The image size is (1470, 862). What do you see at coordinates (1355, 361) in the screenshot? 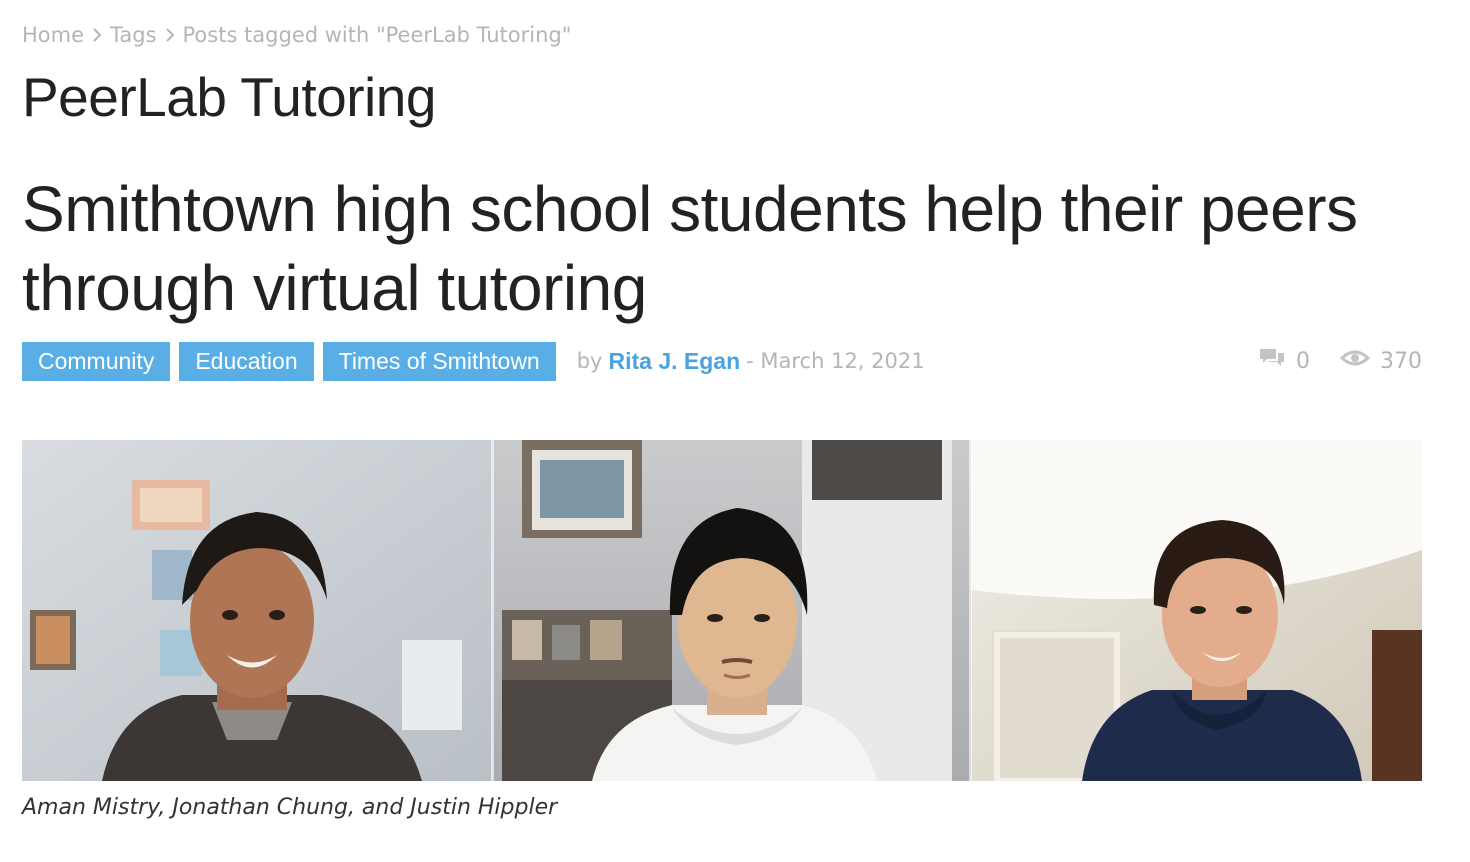
I see `eye-icon` at bounding box center [1355, 361].